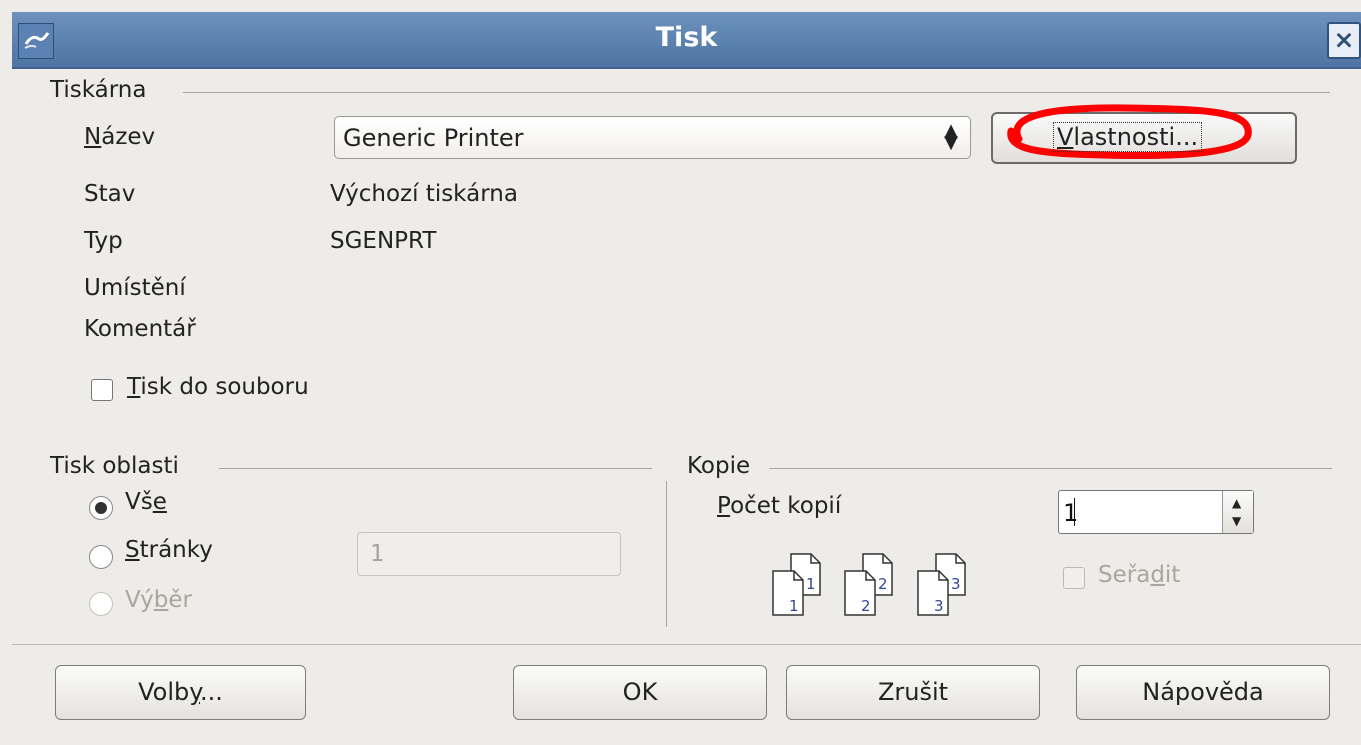 The height and width of the screenshot is (745, 1361). Describe the element at coordinates (796, 584) in the screenshot. I see `copy-1-icon: 1 1` at that location.